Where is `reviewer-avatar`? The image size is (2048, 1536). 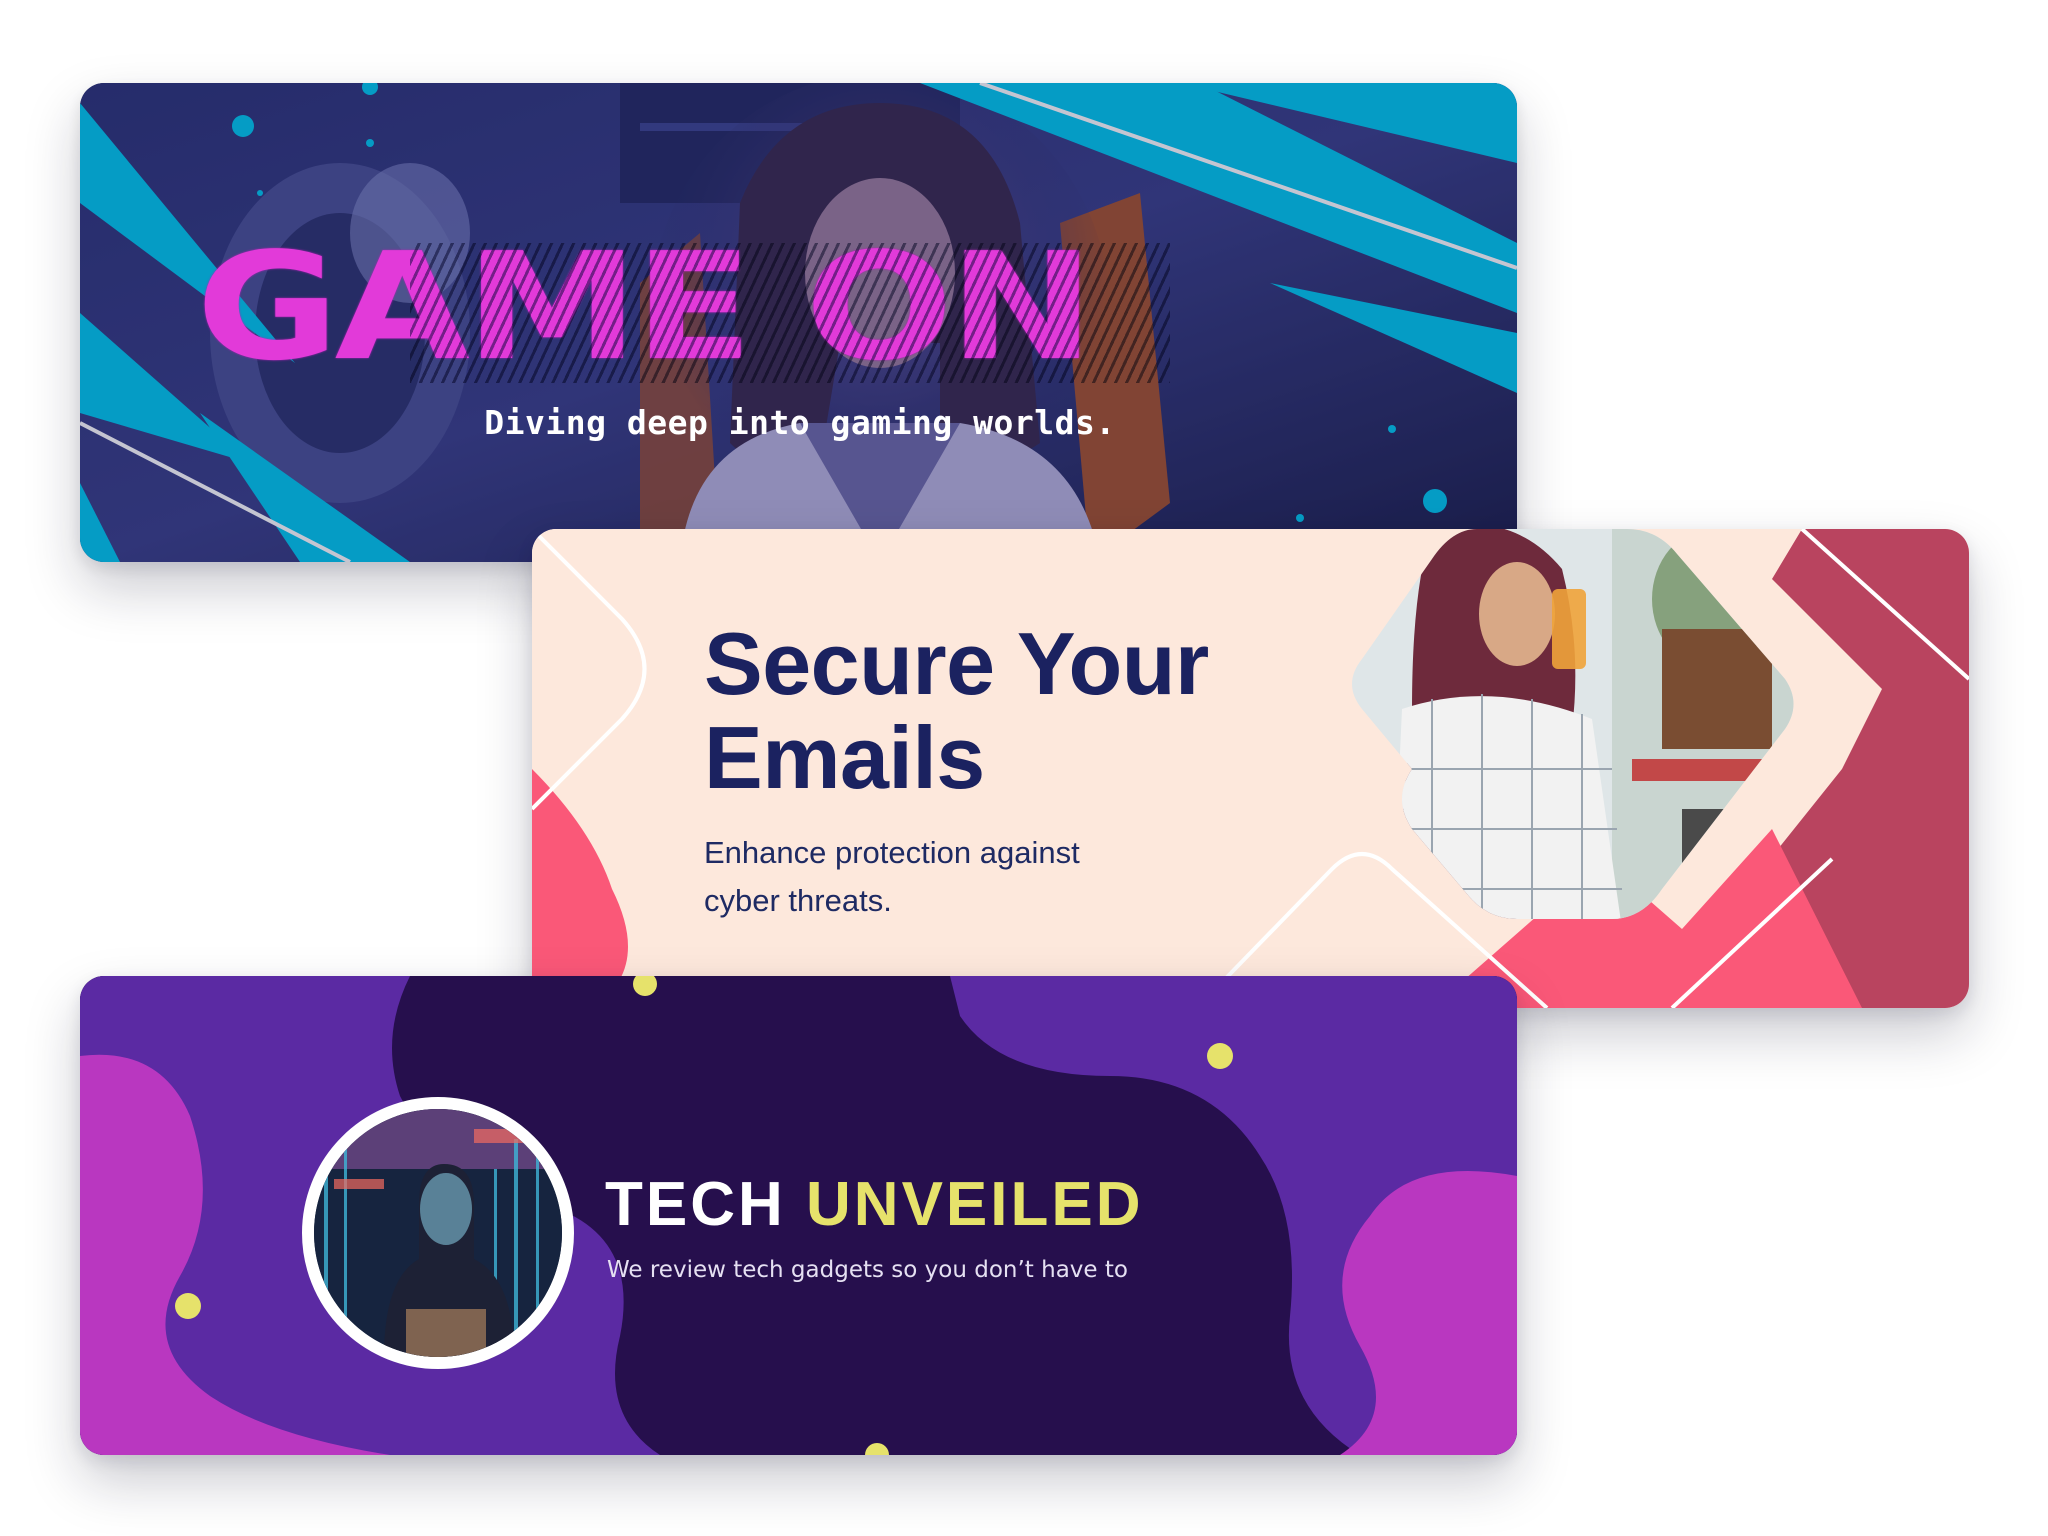 reviewer-avatar is located at coordinates (438, 1233).